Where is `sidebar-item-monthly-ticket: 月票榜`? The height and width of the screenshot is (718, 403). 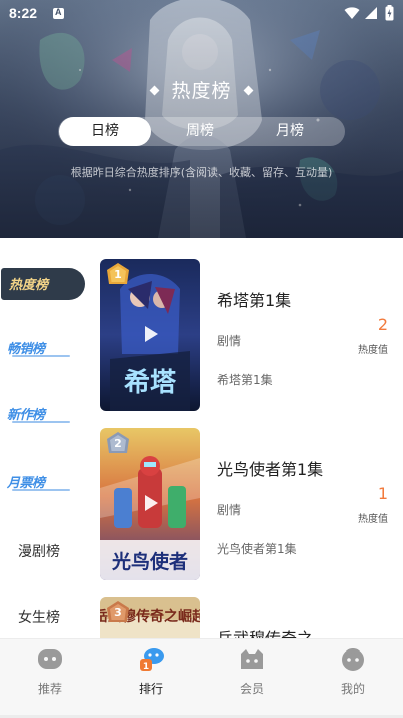
sidebar-item-monthly-ticket: 月票榜 is located at coordinates (44, 484).